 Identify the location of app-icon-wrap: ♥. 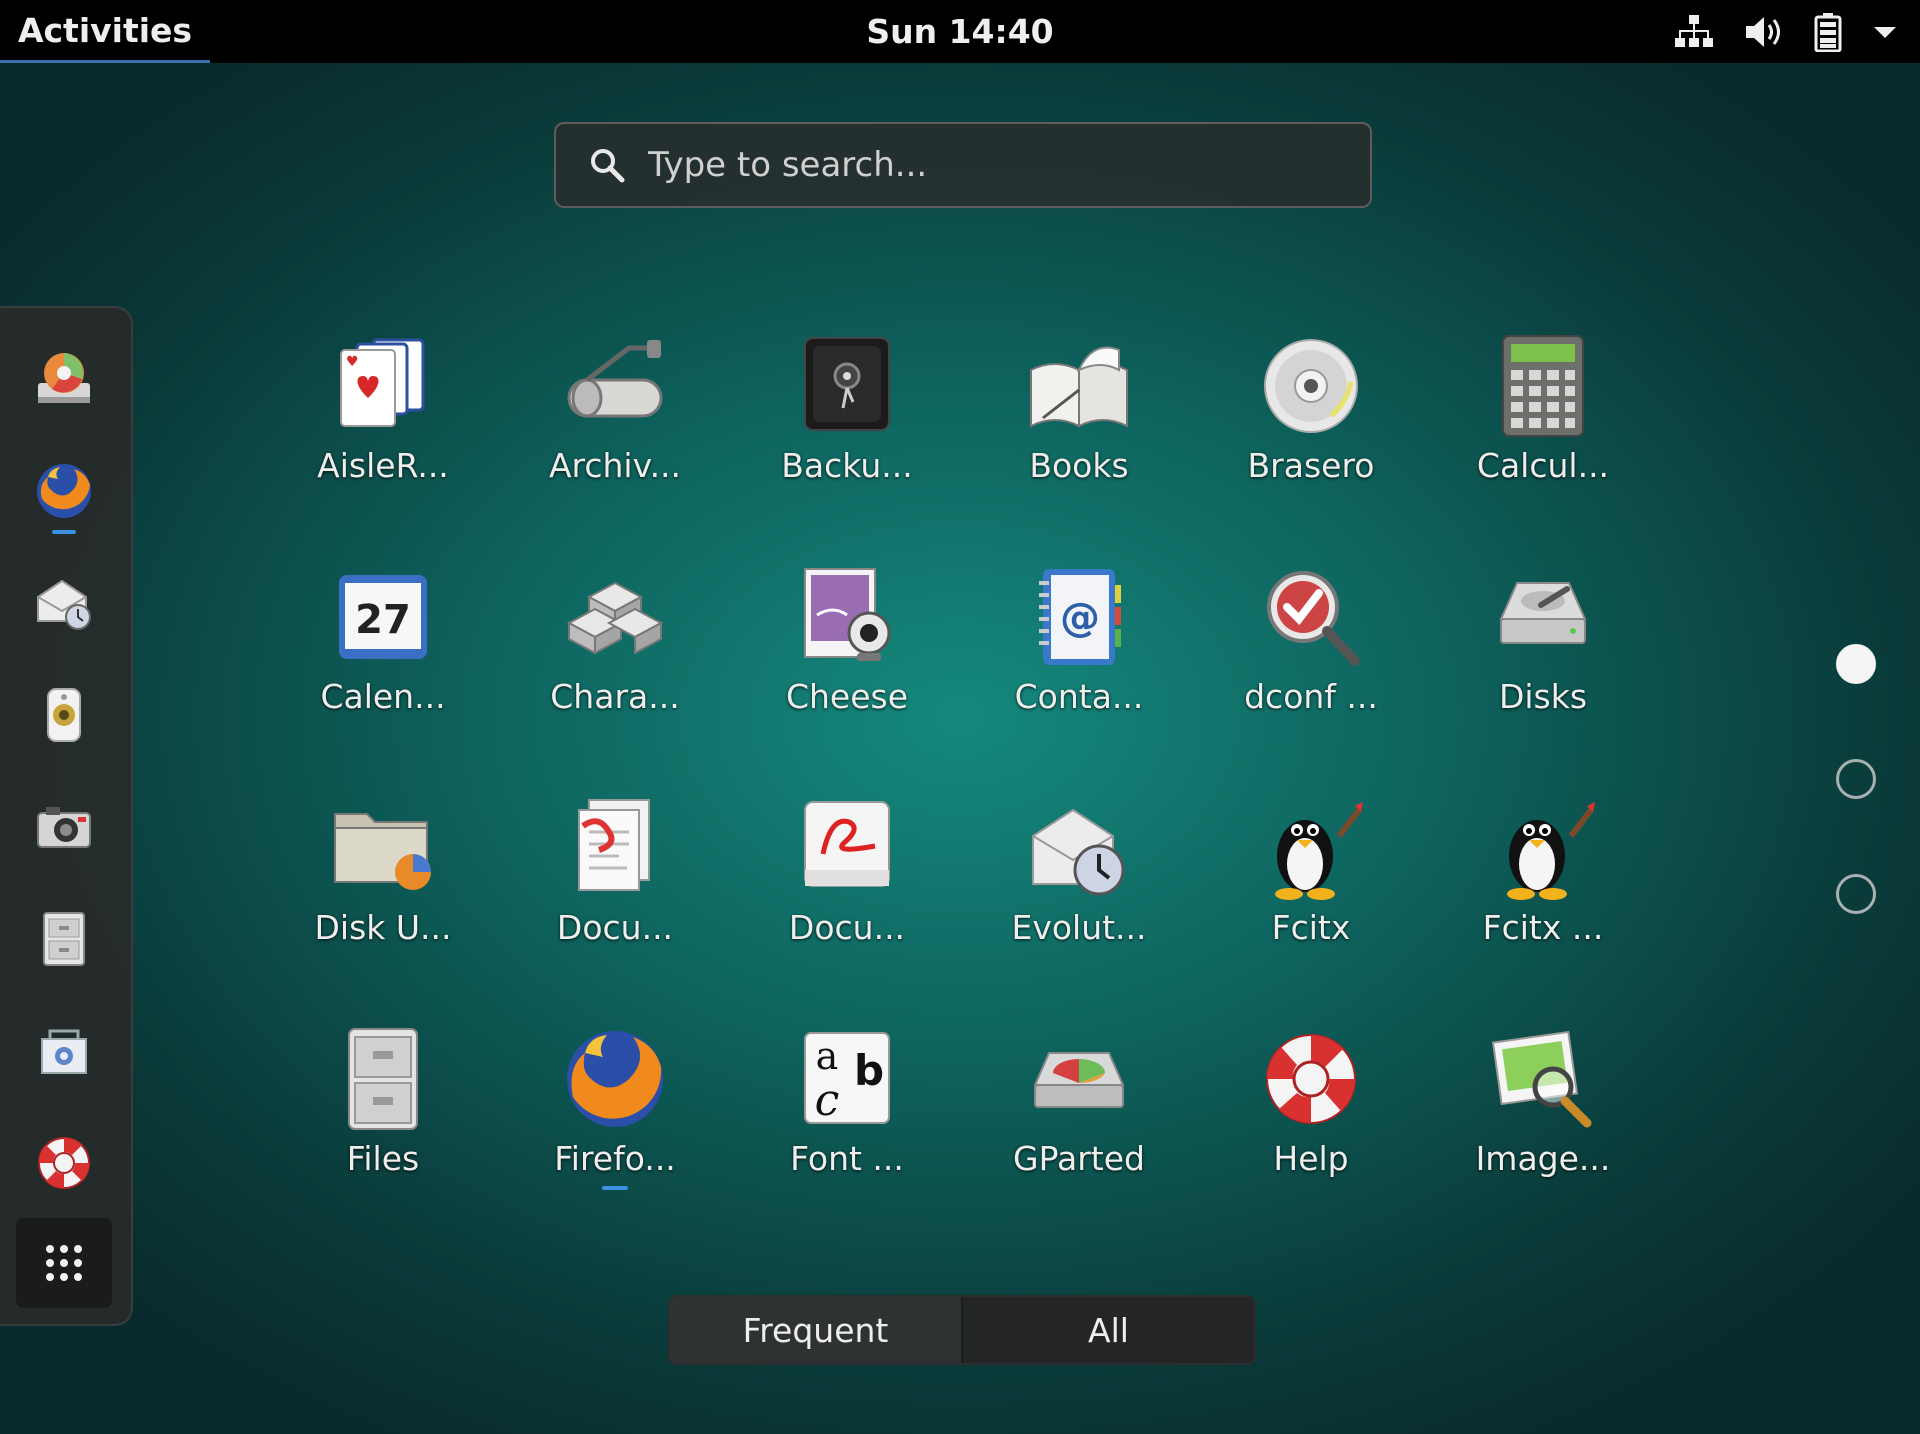
(383, 386).